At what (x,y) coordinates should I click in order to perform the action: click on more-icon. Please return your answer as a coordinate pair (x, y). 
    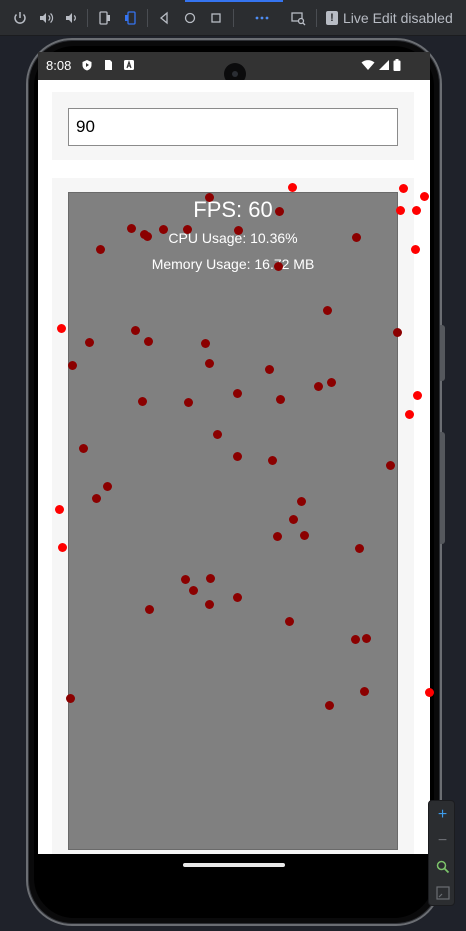
    Looking at the image, I should click on (262, 18).